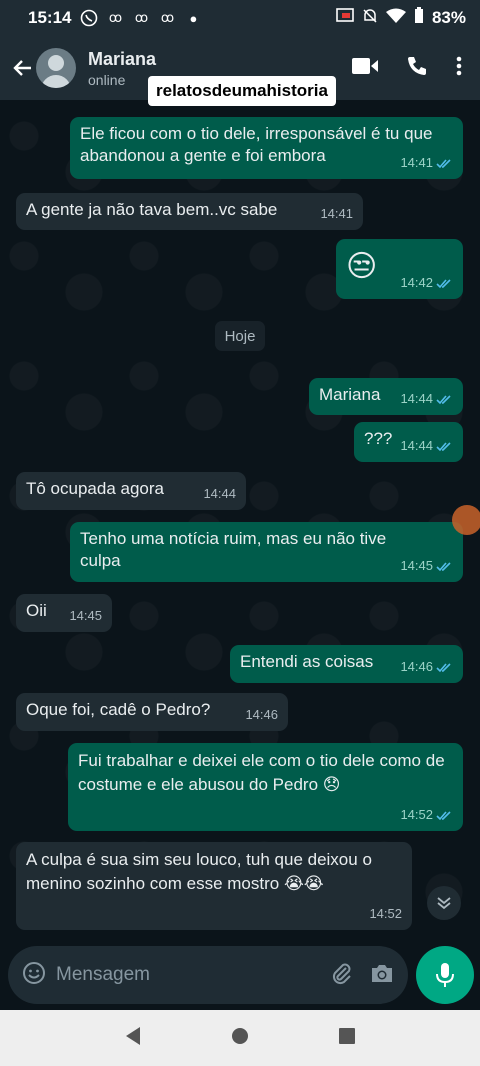 Image resolution: width=480 pixels, height=1066 pixels. I want to click on message-outgoing: ??? 14:44, so click(408, 442).